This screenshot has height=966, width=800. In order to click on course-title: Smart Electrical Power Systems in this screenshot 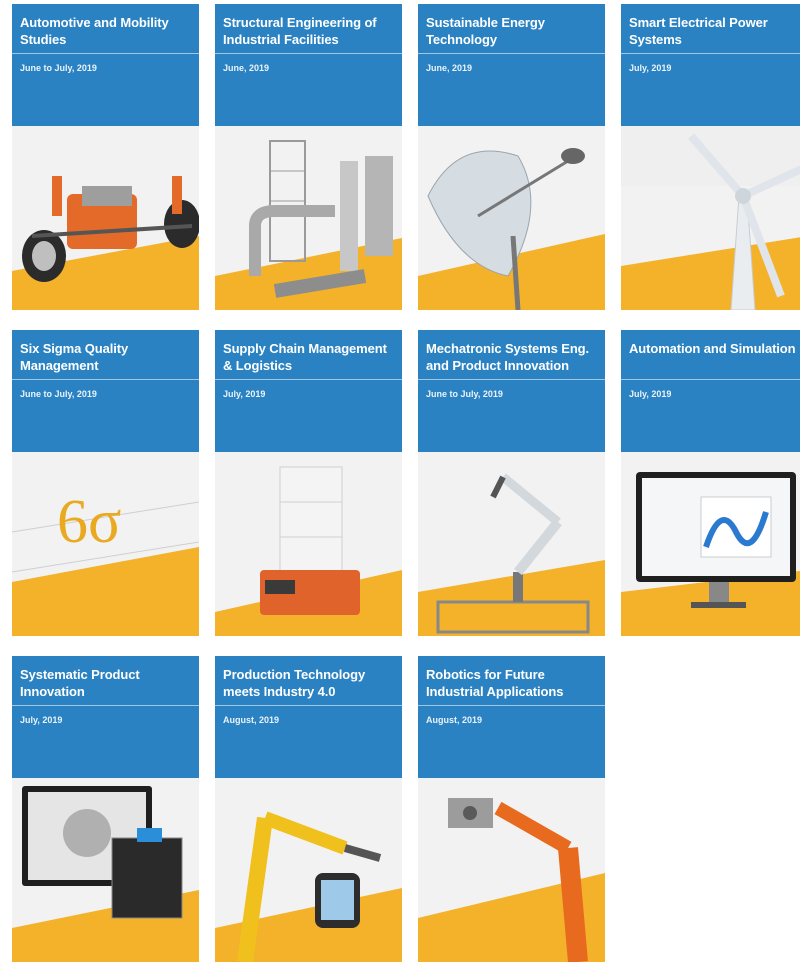, I will do `click(714, 31)`.